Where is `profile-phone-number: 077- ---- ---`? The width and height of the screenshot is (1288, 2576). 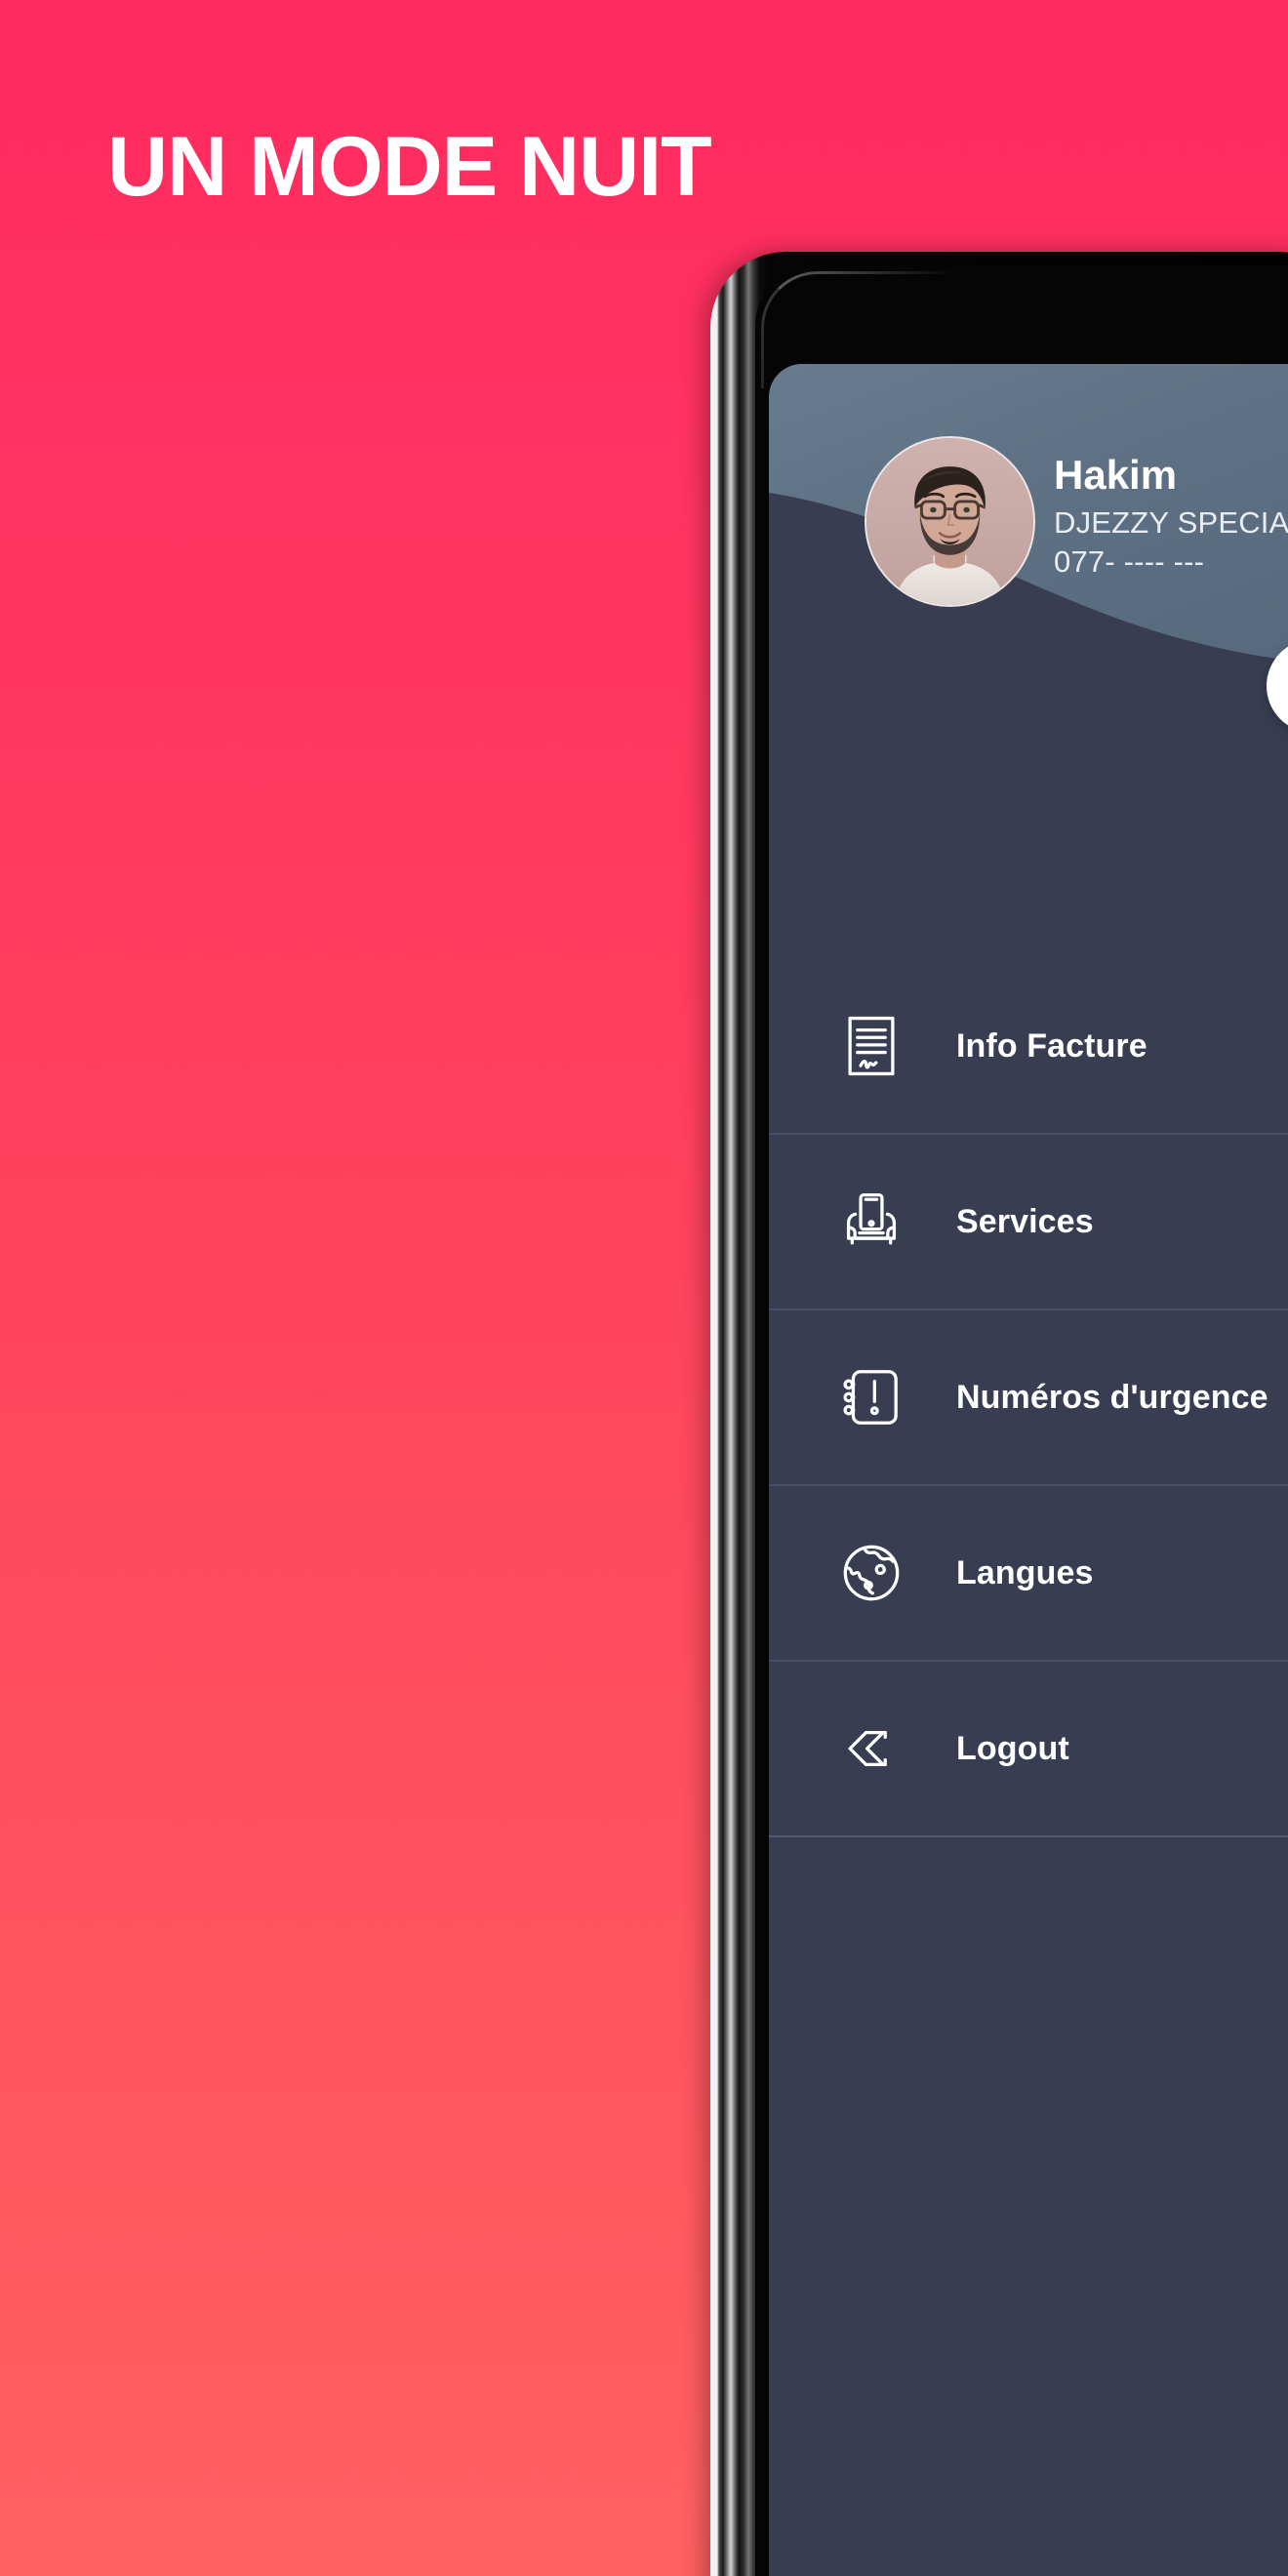 profile-phone-number: 077- ---- --- is located at coordinates (1129, 561).